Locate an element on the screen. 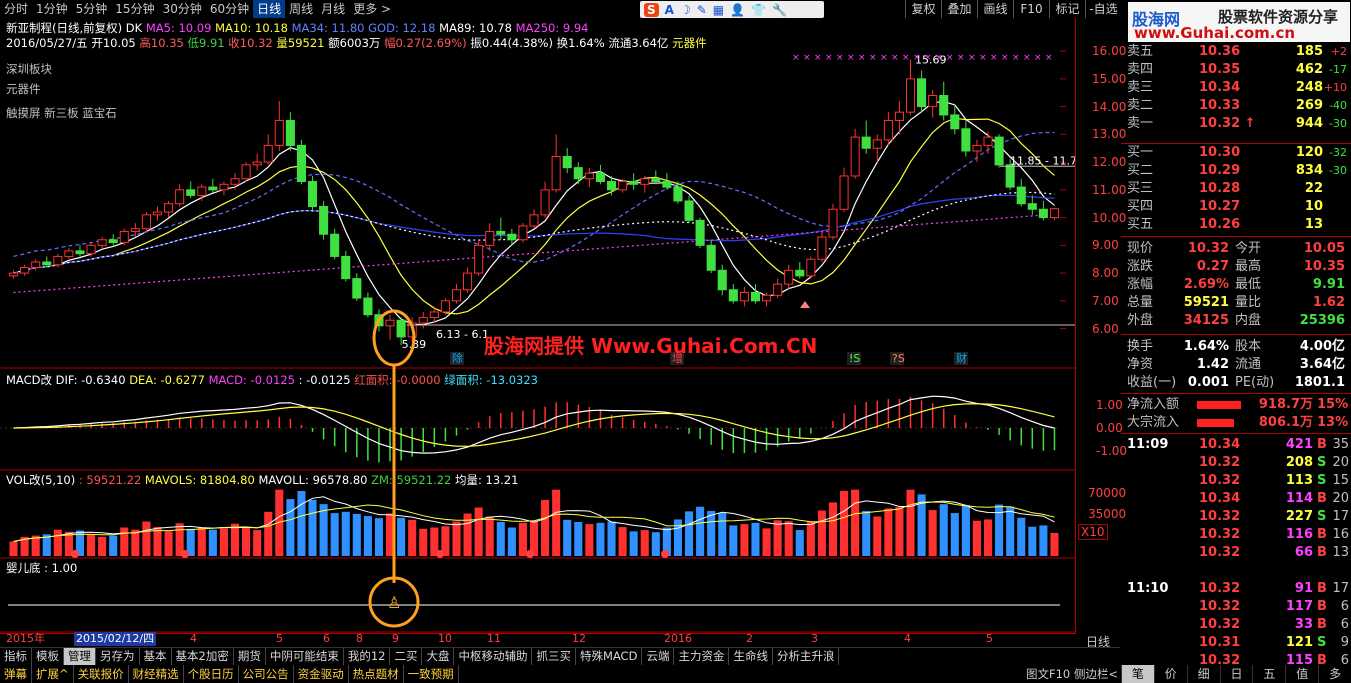 This screenshot has width=1351, height=683. period-tab-7: 周线 is located at coordinates (301, 9).